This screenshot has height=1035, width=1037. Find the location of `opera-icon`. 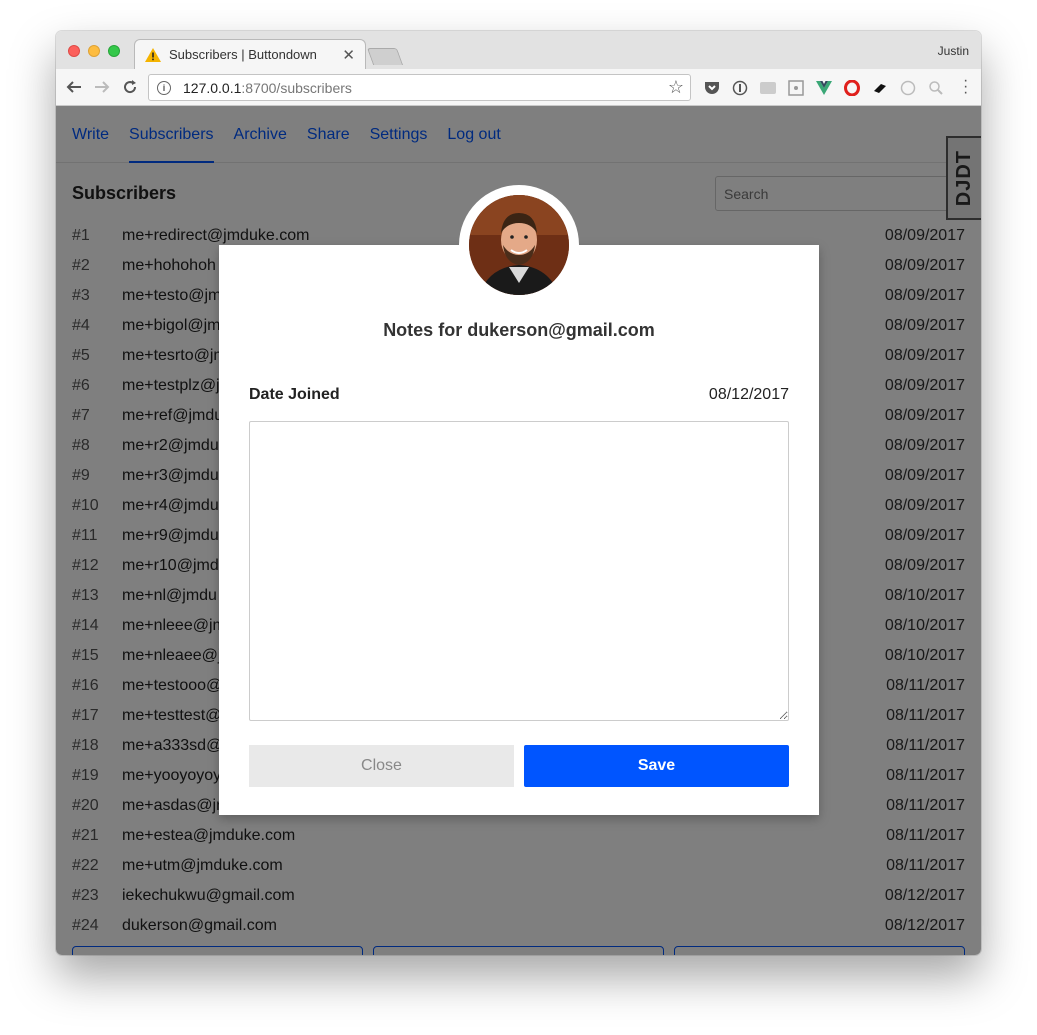

opera-icon is located at coordinates (852, 88).